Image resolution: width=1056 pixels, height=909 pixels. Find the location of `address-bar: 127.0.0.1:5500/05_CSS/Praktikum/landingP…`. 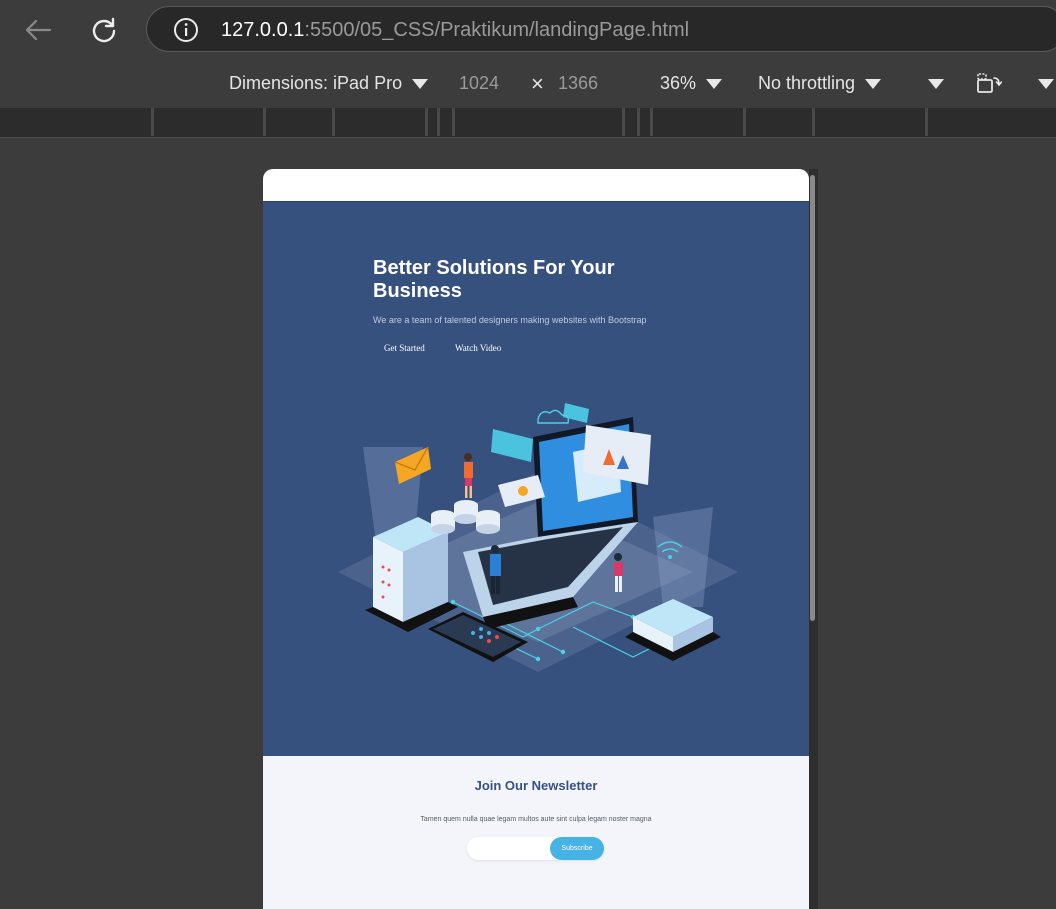

address-bar: 127.0.0.1:5500/05_CSS/Praktikum/landingP… is located at coordinates (601, 29).